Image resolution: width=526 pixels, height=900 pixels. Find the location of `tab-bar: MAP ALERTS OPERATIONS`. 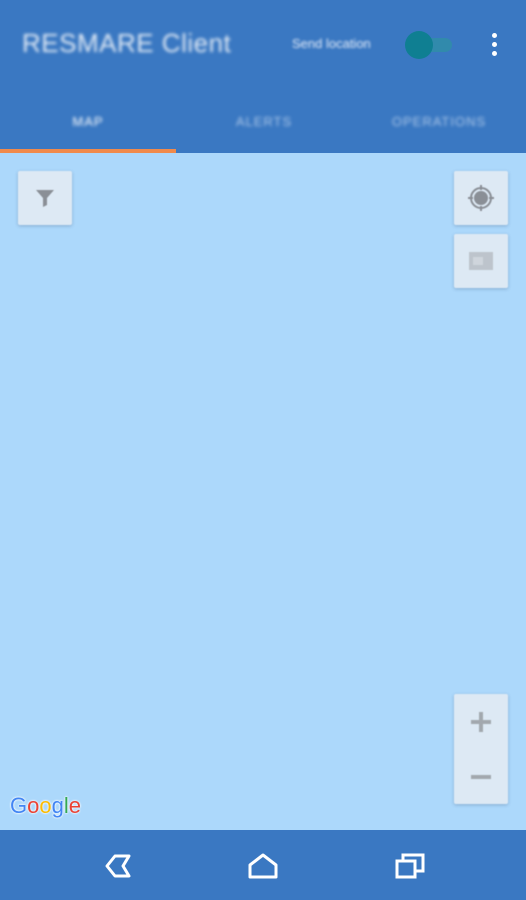

tab-bar: MAP ALERTS OPERATIONS is located at coordinates (263, 121).